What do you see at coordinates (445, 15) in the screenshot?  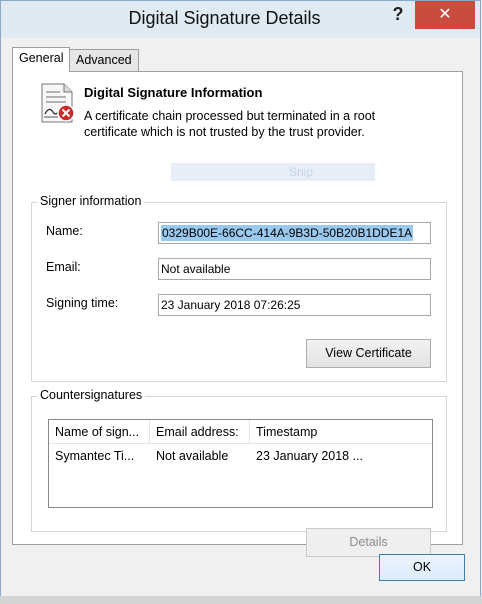 I see `close-button: ✕` at bounding box center [445, 15].